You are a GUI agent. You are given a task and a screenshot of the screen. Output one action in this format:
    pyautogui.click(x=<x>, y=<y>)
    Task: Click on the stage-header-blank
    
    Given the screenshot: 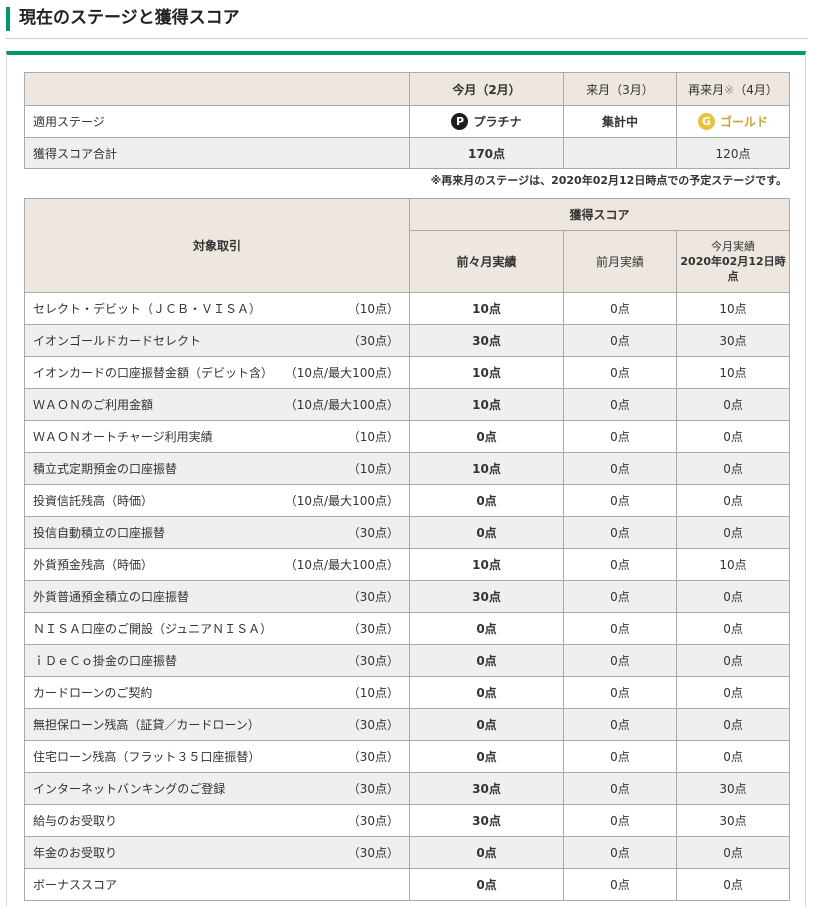 What is the action you would take?
    pyautogui.click(x=217, y=89)
    